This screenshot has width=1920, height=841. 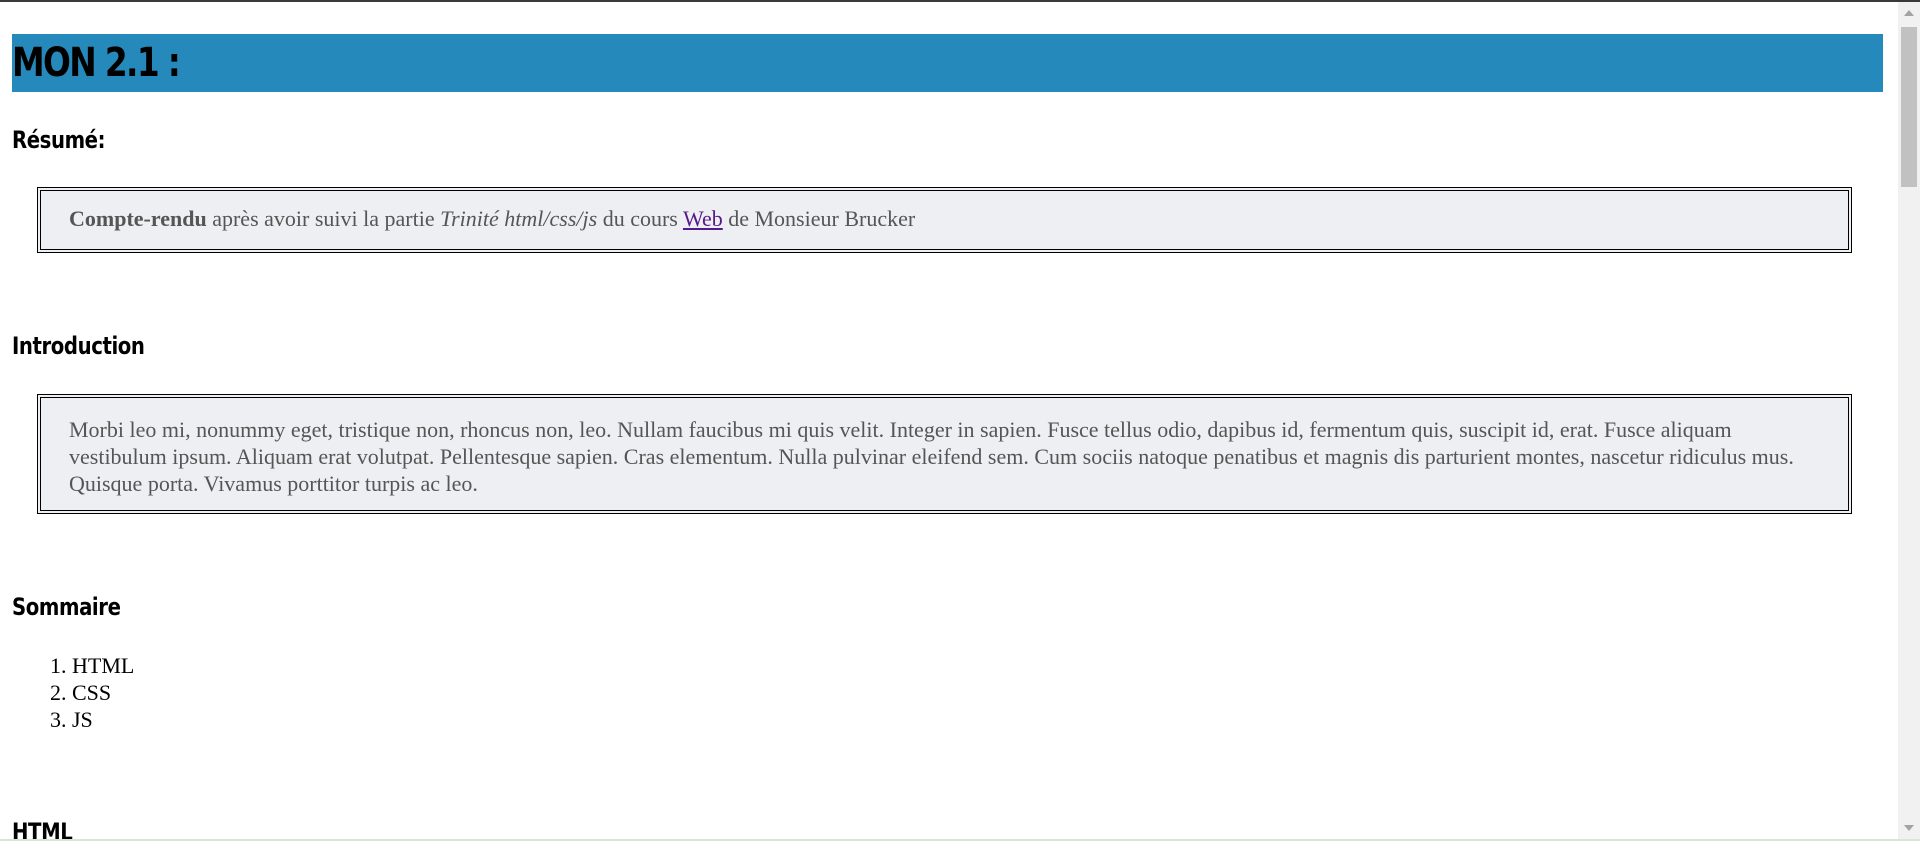 What do you see at coordinates (1909, 420) in the screenshot?
I see `vertical-scrollbar` at bounding box center [1909, 420].